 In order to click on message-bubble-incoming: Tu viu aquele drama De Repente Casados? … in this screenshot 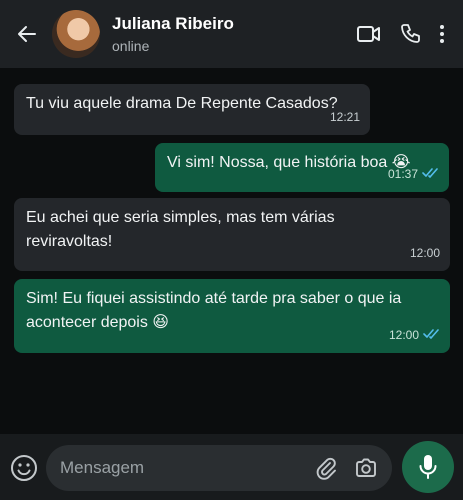, I will do `click(192, 109)`.